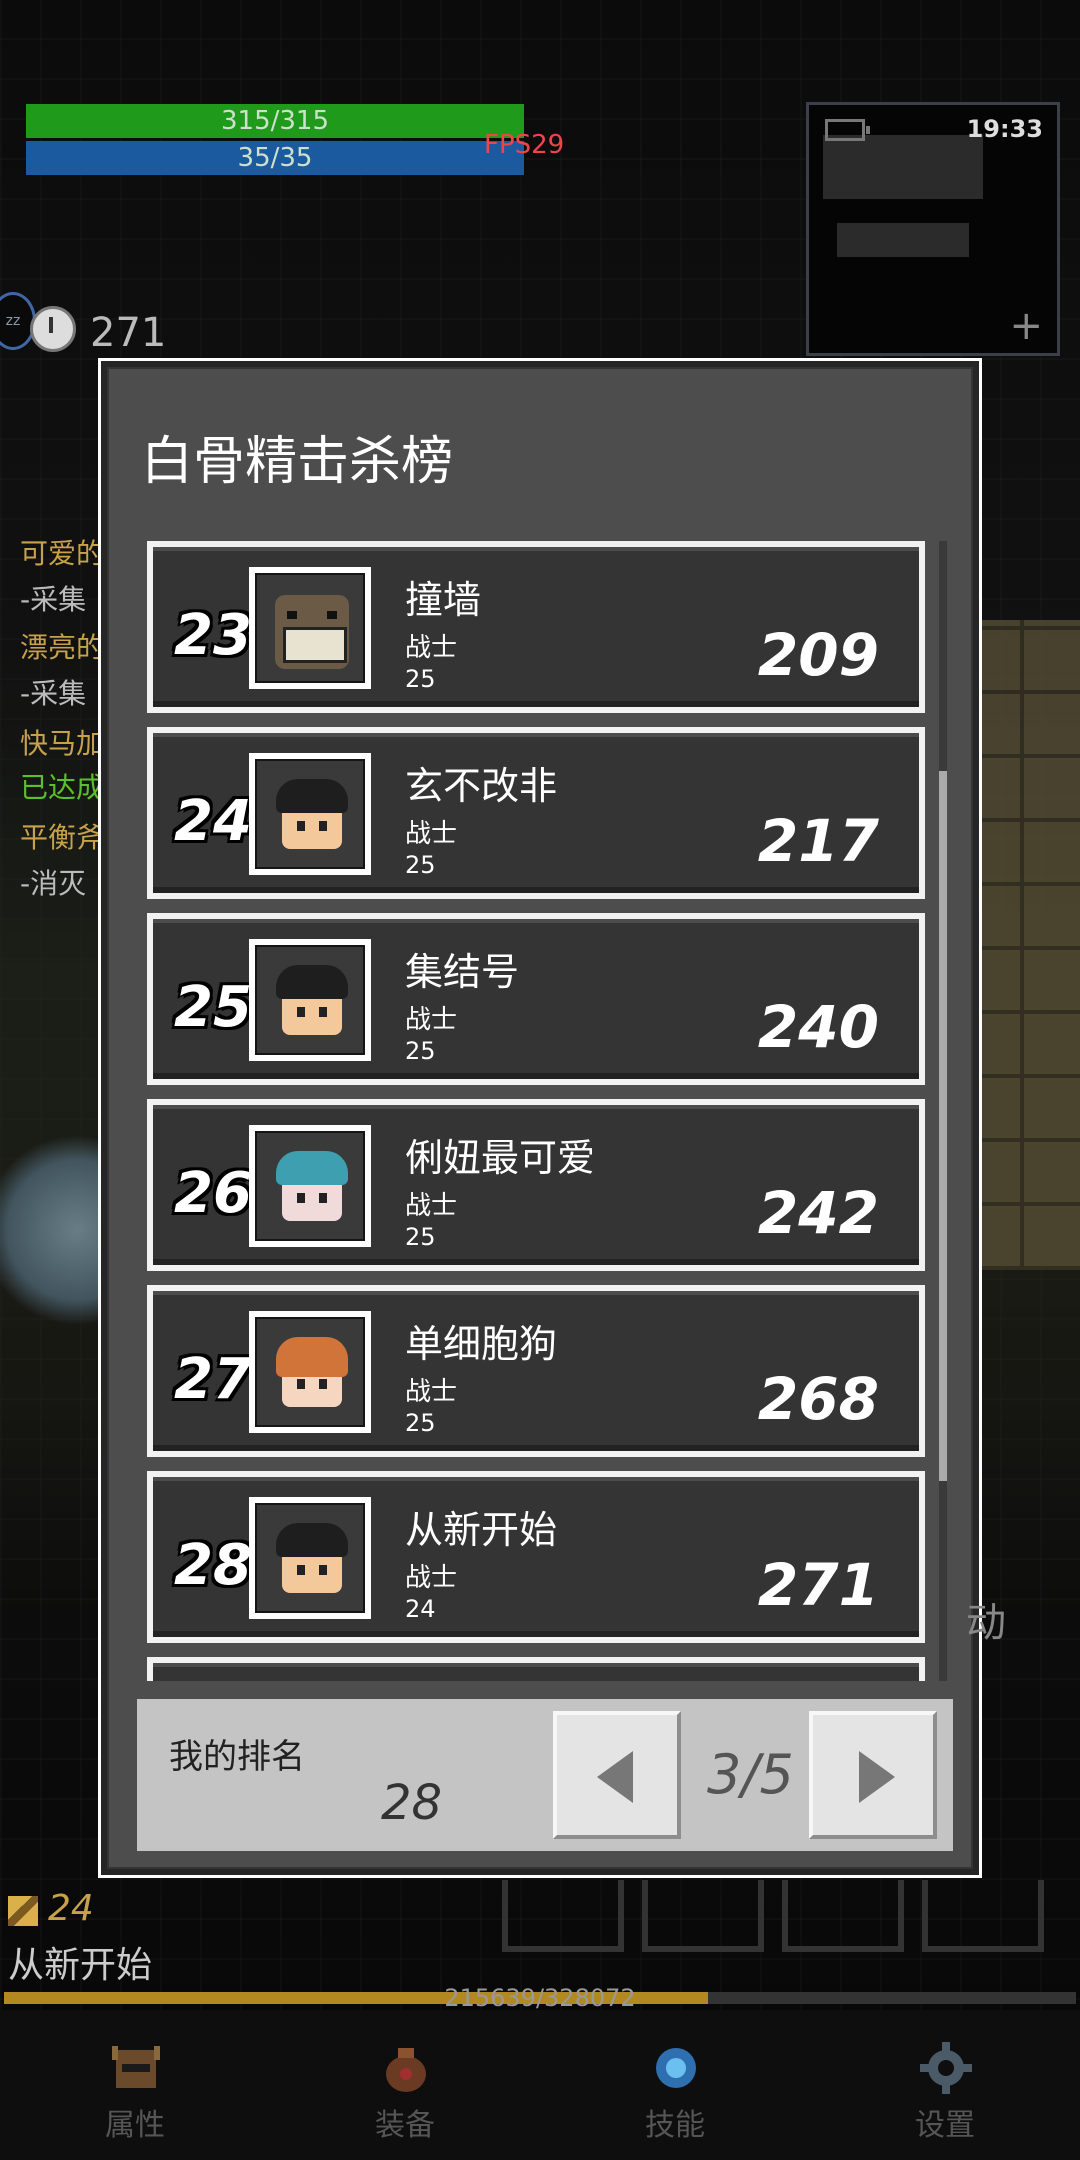  What do you see at coordinates (847, 130) in the screenshot?
I see `battery-icon` at bounding box center [847, 130].